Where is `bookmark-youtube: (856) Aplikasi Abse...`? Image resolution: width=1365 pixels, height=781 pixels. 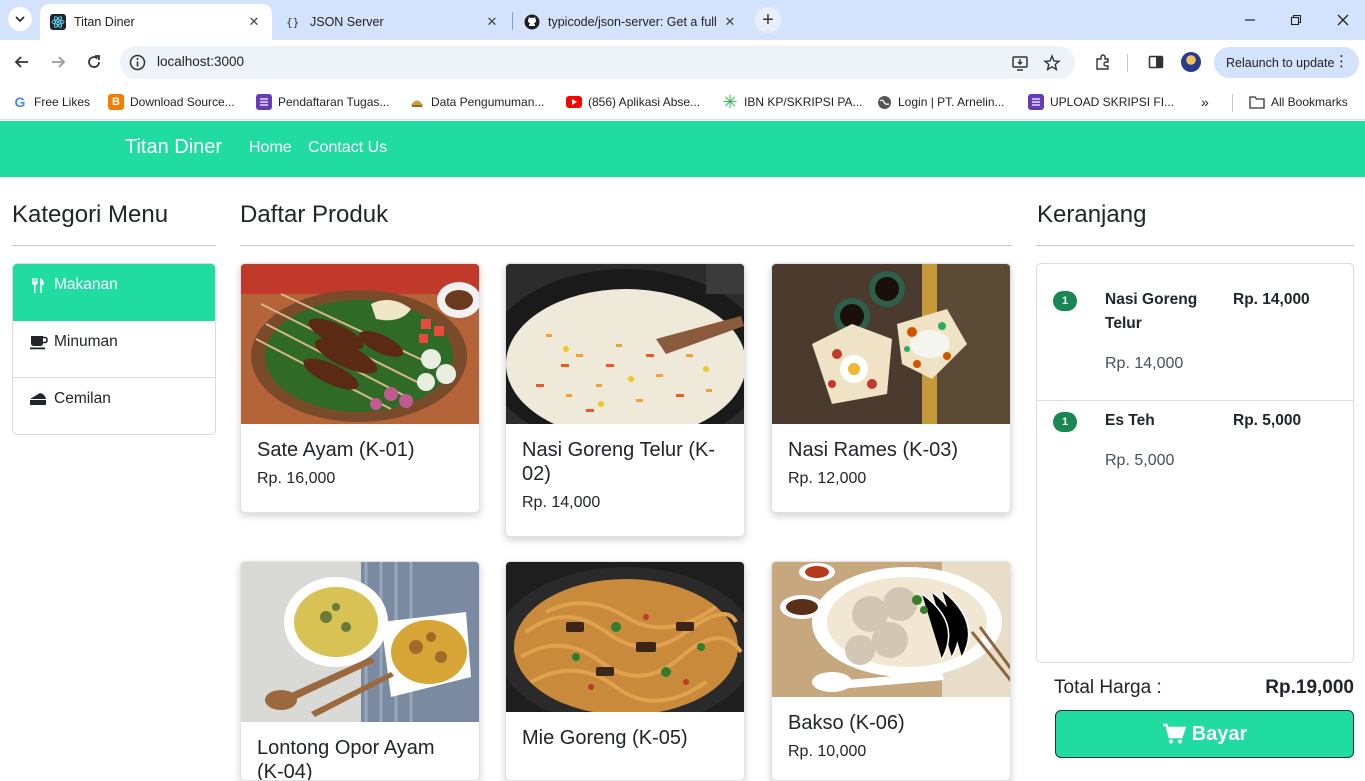 bookmark-youtube: (856) Aplikasi Abse... is located at coordinates (633, 102).